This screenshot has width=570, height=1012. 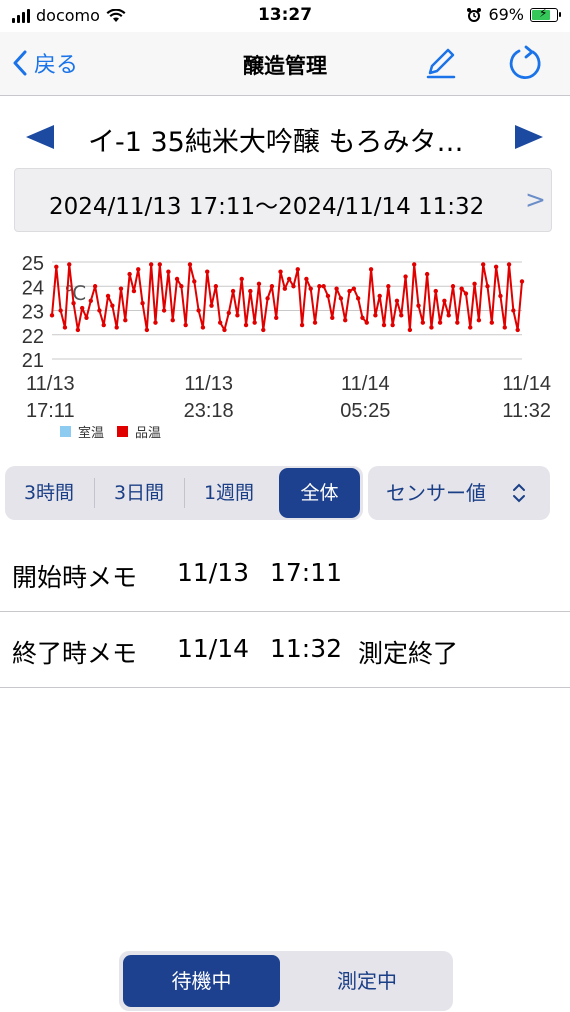 I want to click on legend-label: 品温, so click(x=148, y=433).